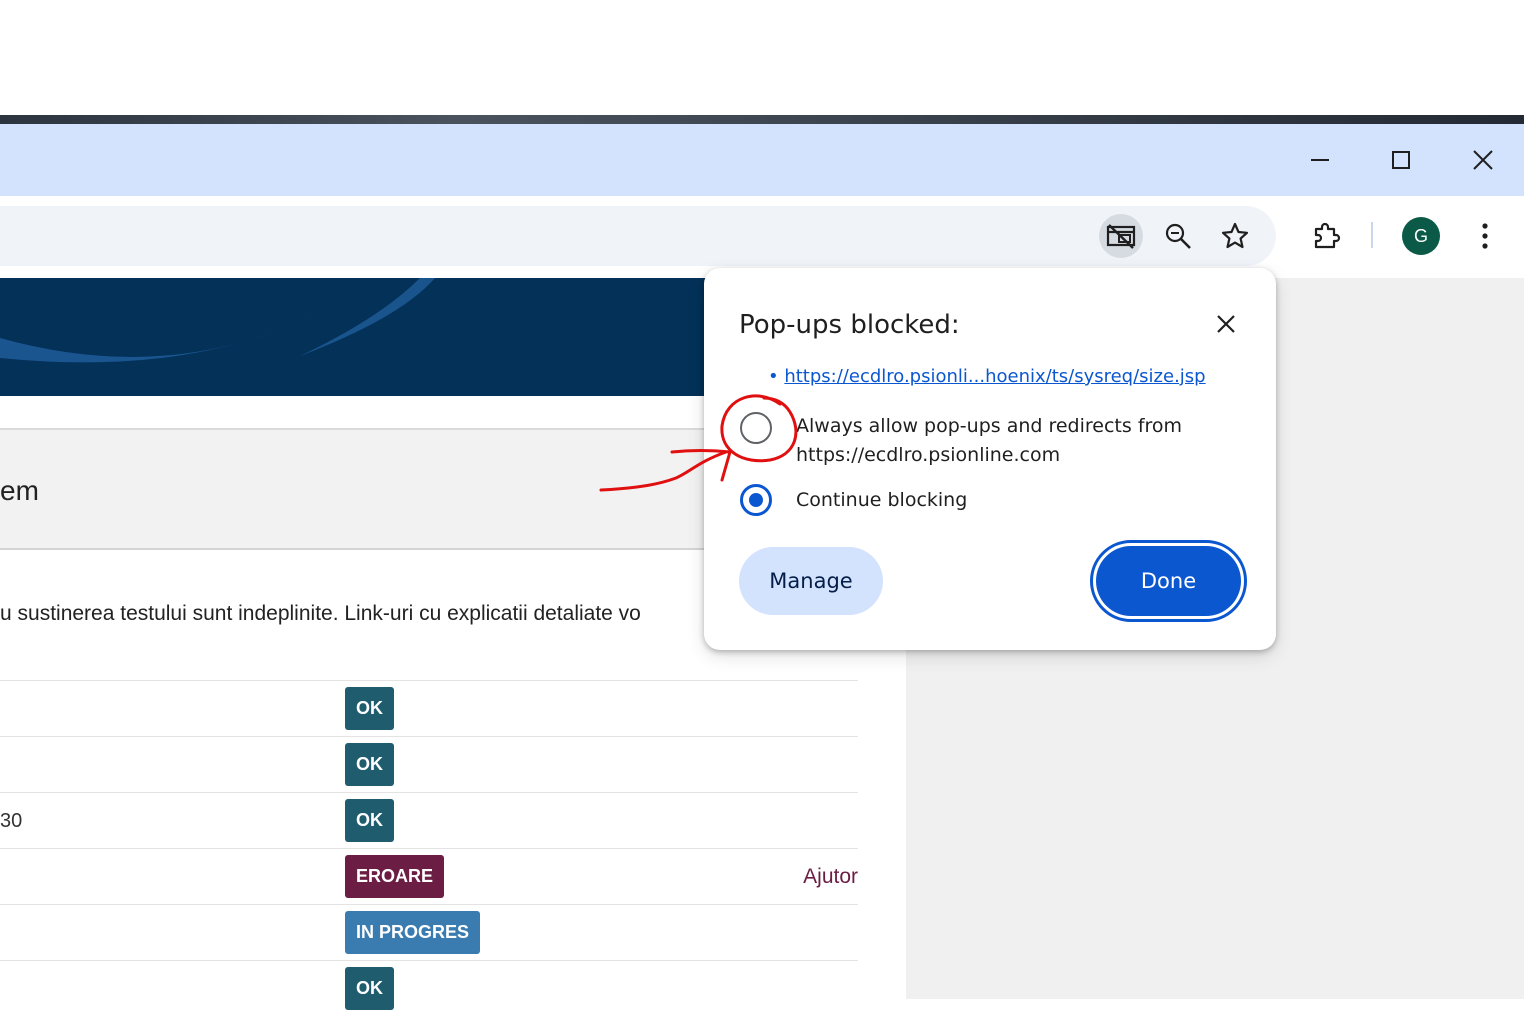 The height and width of the screenshot is (1016, 1536). I want to click on status-badge: IN PROGRES, so click(413, 932).